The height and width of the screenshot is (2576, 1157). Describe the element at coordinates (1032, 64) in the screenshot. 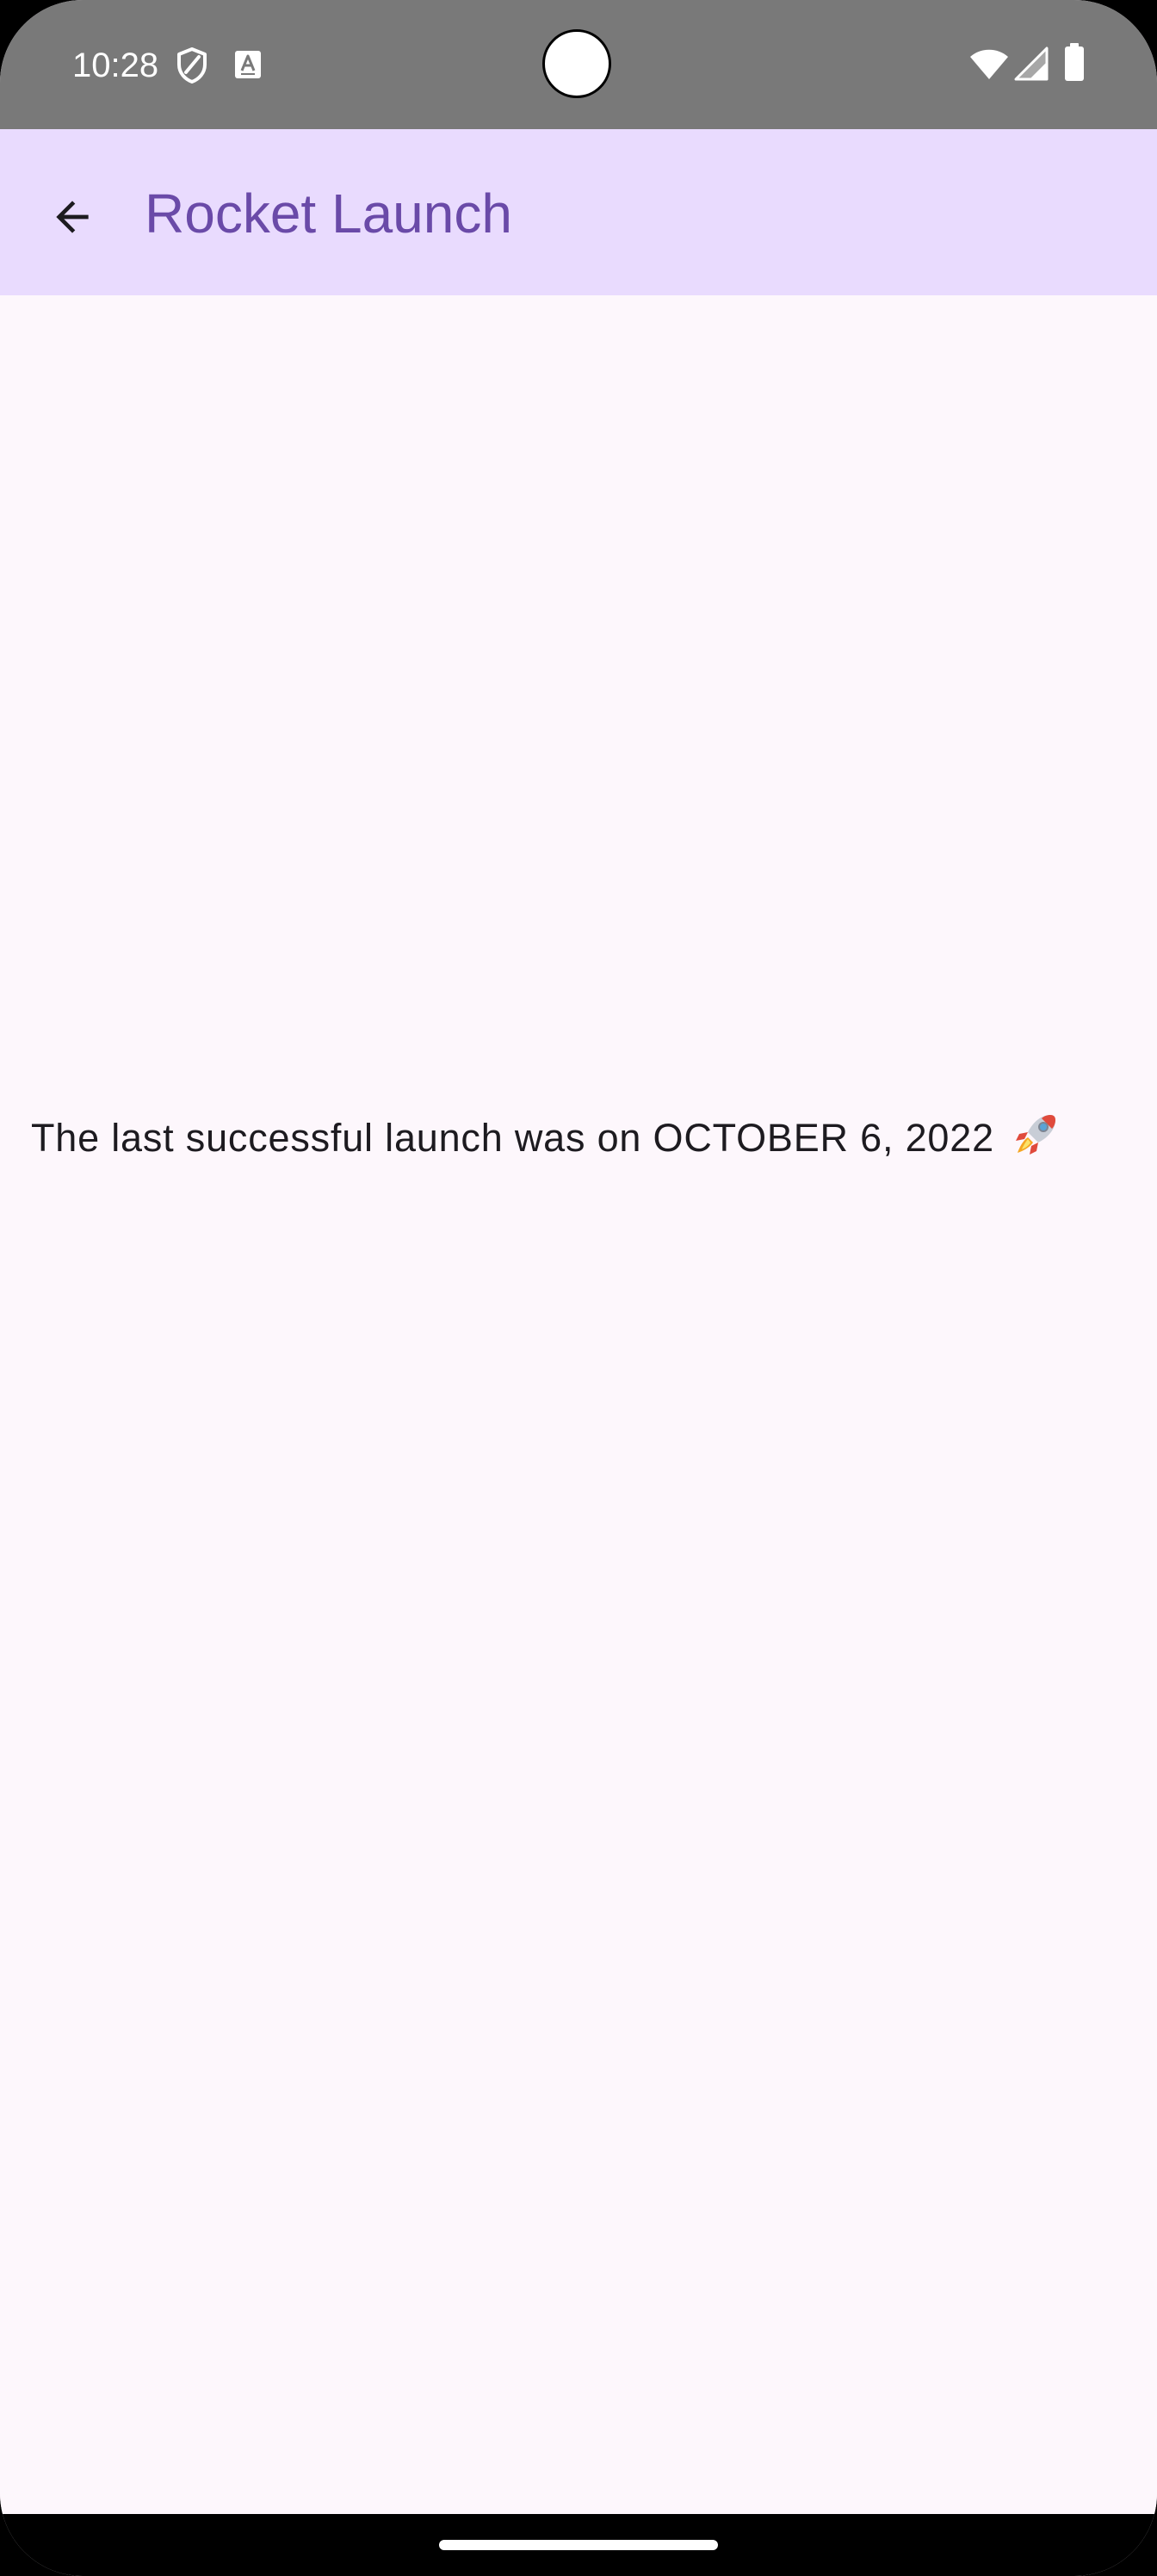

I see `cell-signal-icon` at that location.